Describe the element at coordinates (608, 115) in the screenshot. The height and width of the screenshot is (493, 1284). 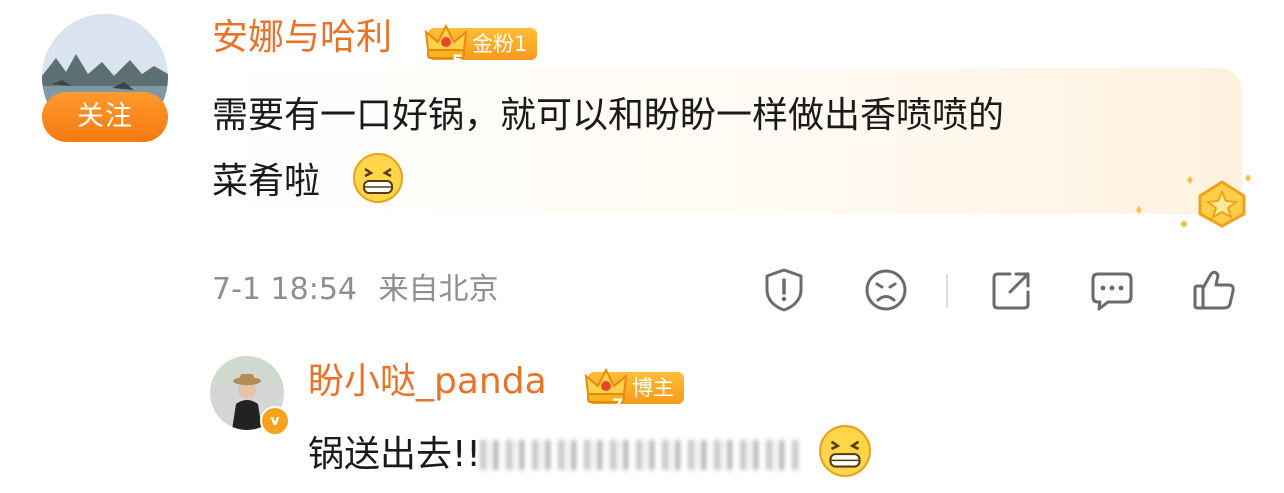
I see `comment-text-line1: 需要有一口好锅，就可以和盼盼一样做出香喷喷的` at that location.